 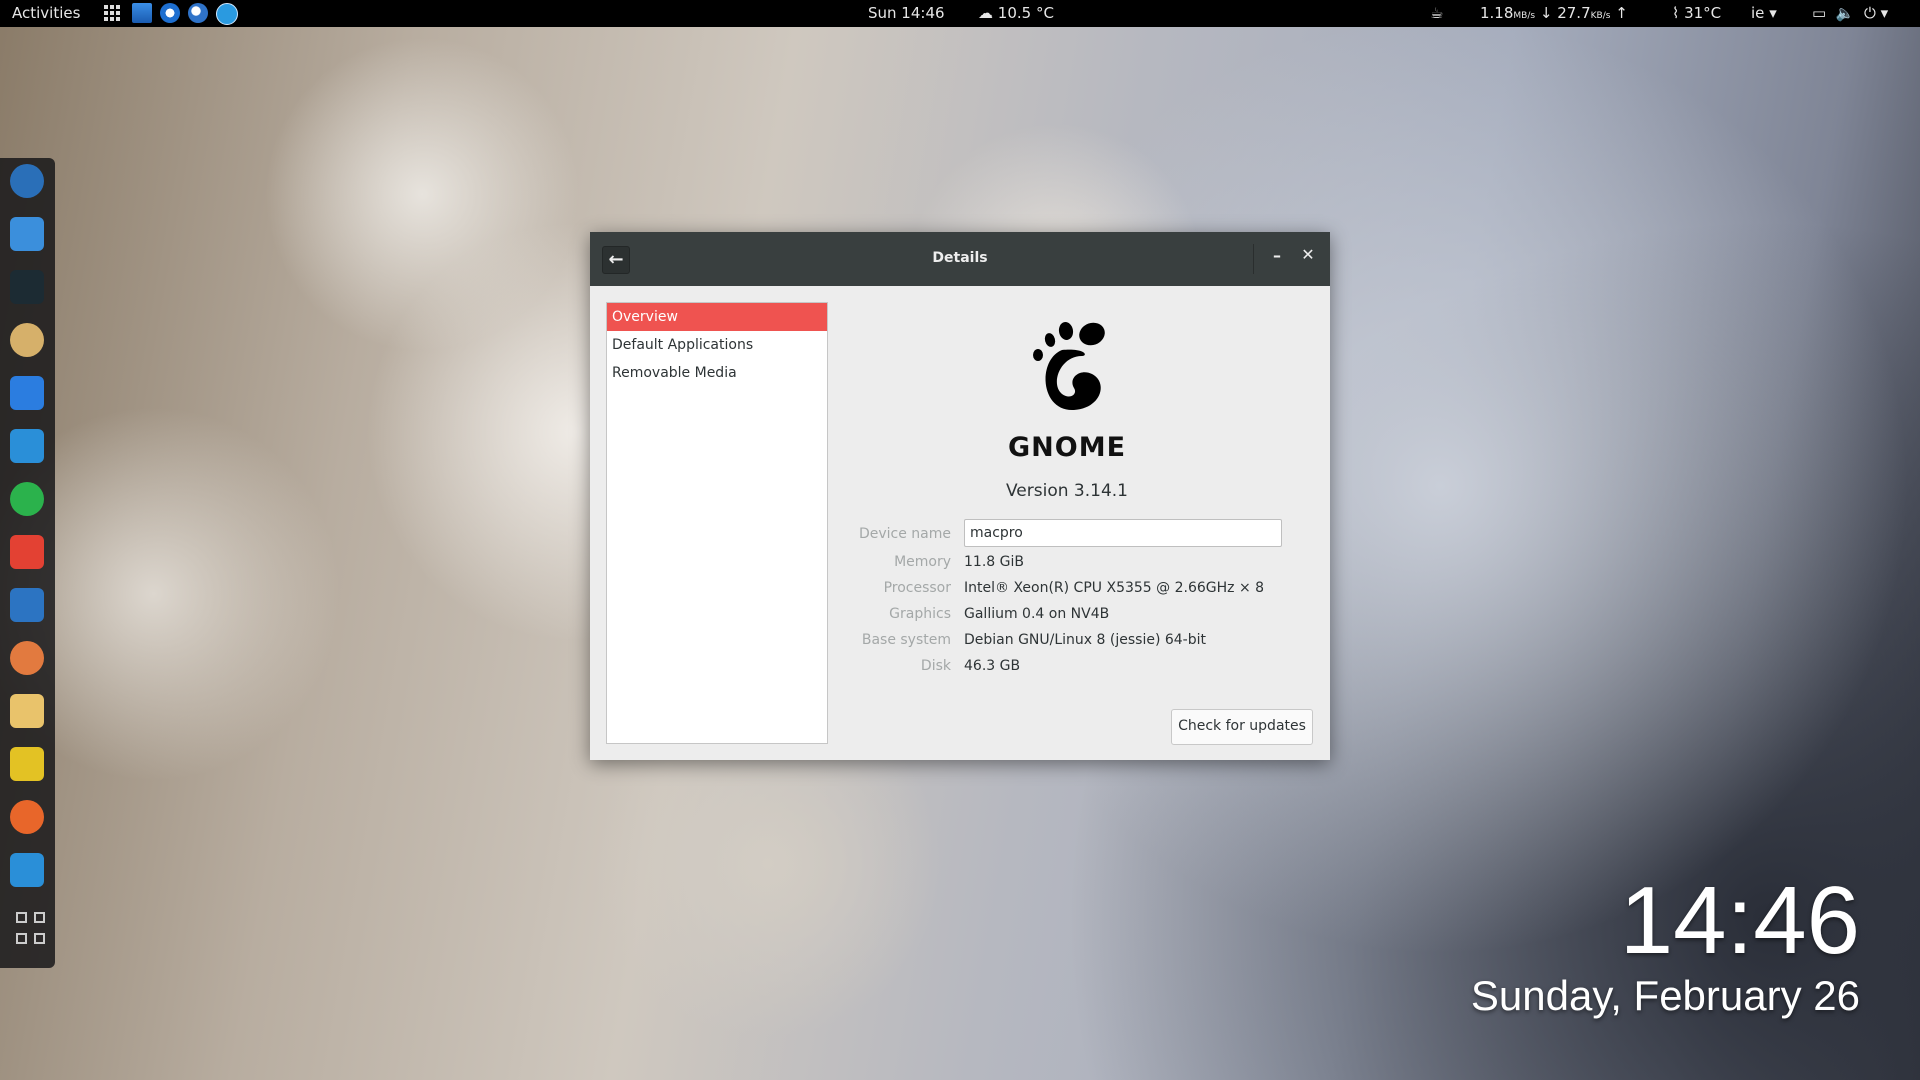 What do you see at coordinates (27, 446) in the screenshot?
I see `settings-tweak-icon` at bounding box center [27, 446].